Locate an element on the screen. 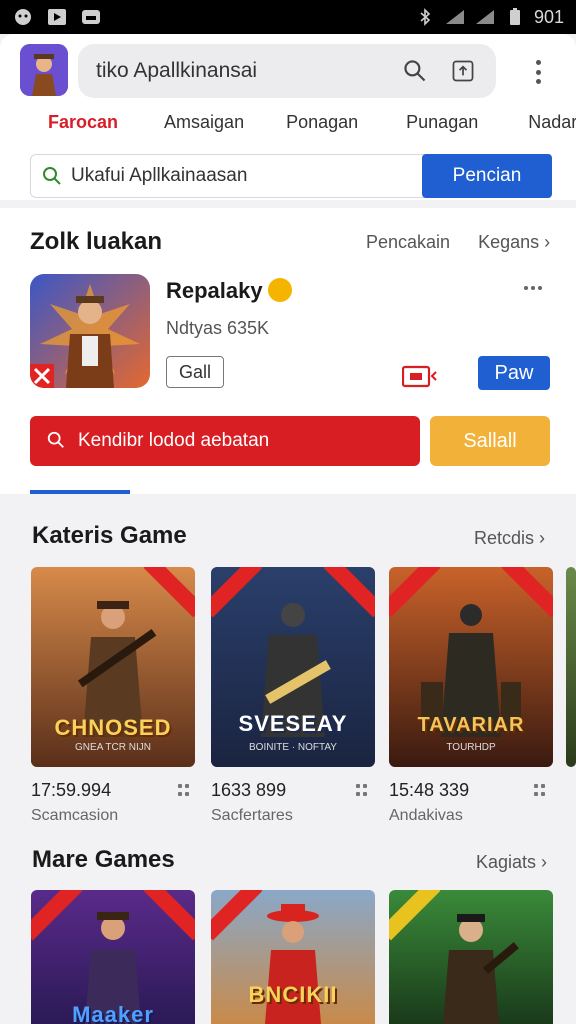 The image size is (576, 1024). game-card-2-stat: 1633 899 is located at coordinates (249, 790).